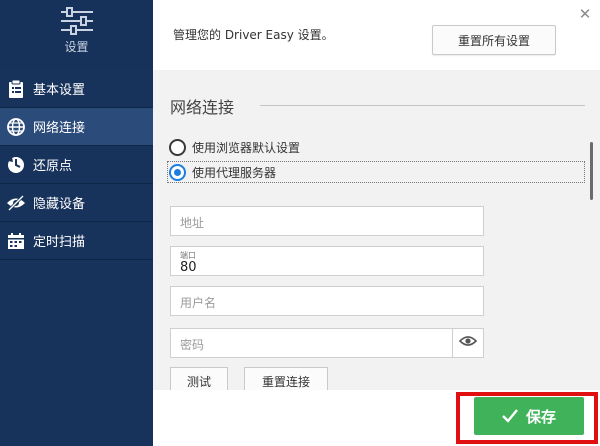  What do you see at coordinates (540, 416) in the screenshot?
I see `save-label: 保存` at bounding box center [540, 416].